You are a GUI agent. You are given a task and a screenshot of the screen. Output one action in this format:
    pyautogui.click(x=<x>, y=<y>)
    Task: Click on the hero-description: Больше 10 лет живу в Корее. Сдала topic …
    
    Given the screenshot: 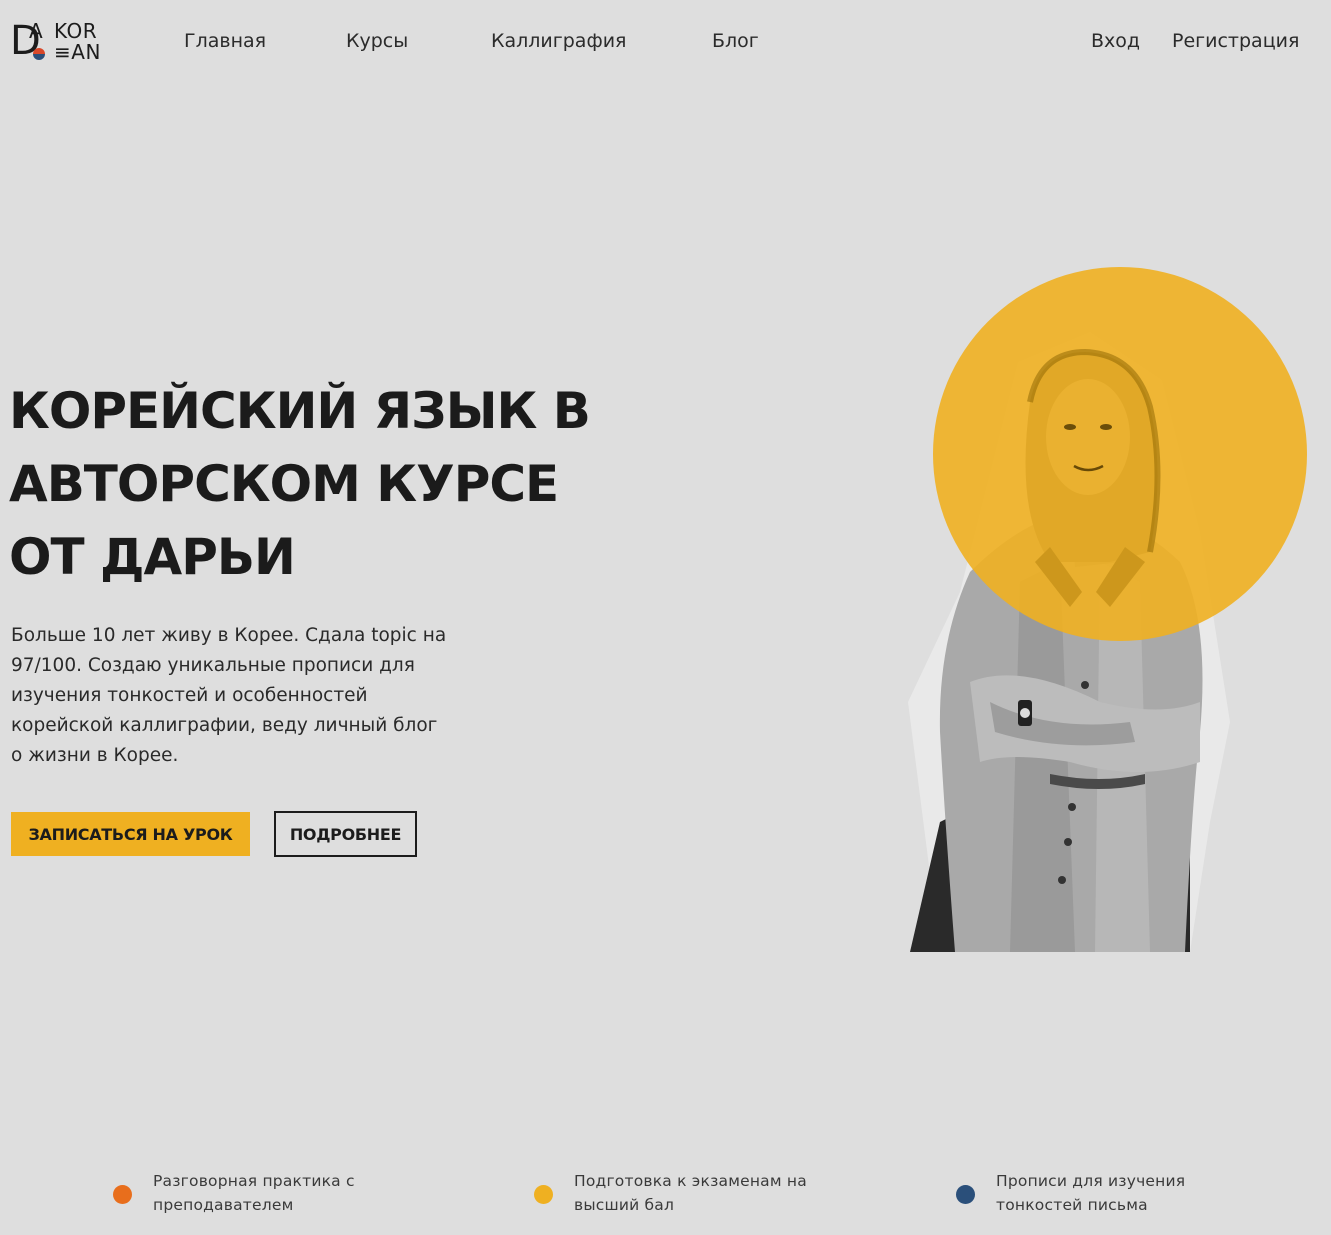 What is the action you would take?
    pyautogui.click(x=229, y=695)
    